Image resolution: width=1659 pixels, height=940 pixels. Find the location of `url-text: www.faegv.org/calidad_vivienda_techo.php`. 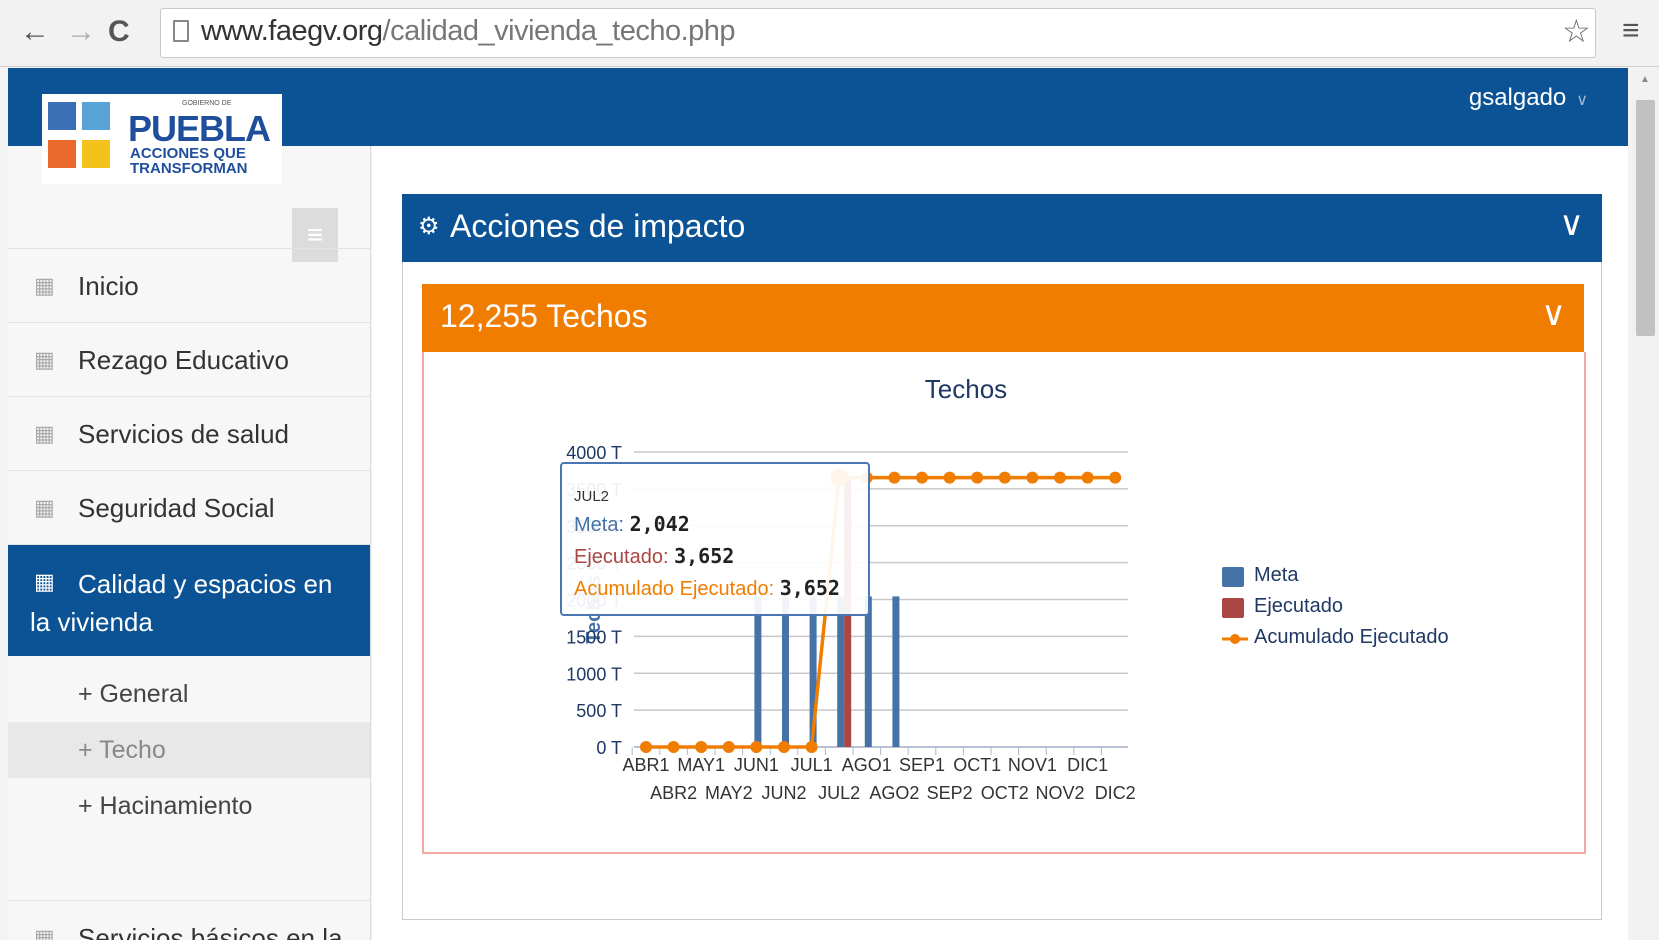

url-text: www.faegv.org/calidad_vivienda_techo.php is located at coordinates (468, 31).